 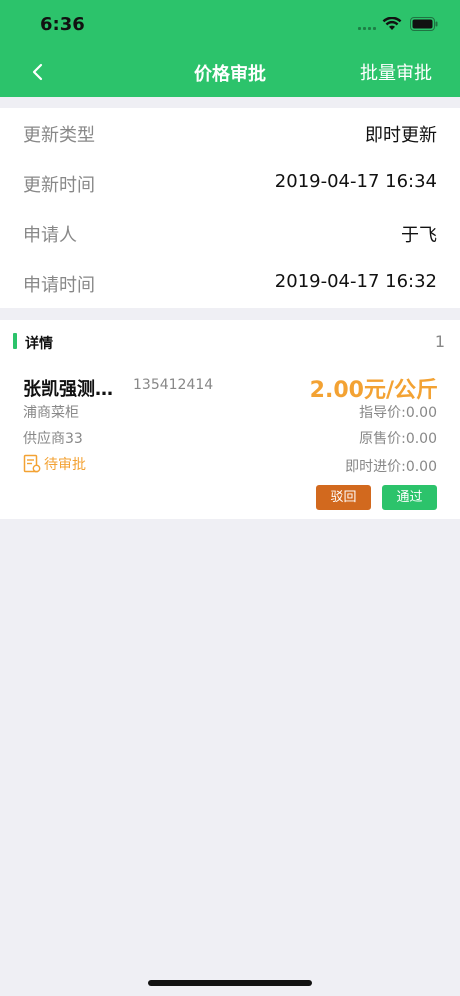 What do you see at coordinates (50, 235) in the screenshot?
I see `info-label: 申请人` at bounding box center [50, 235].